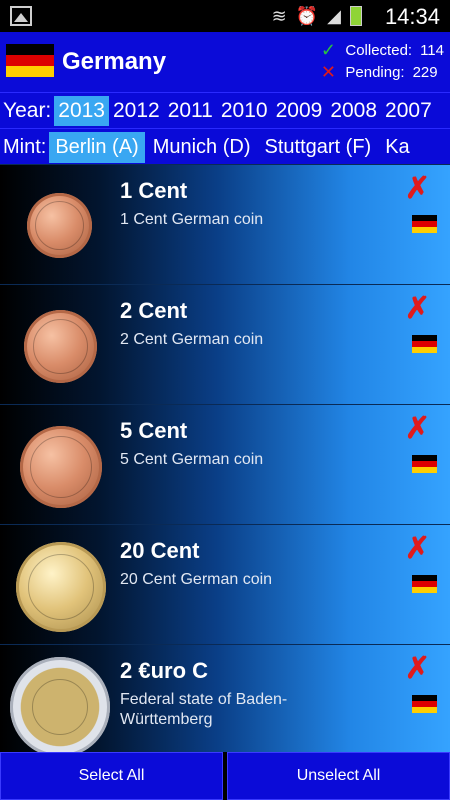 The width and height of the screenshot is (450, 800). I want to click on coin-title: 2 Cent, so click(154, 310).